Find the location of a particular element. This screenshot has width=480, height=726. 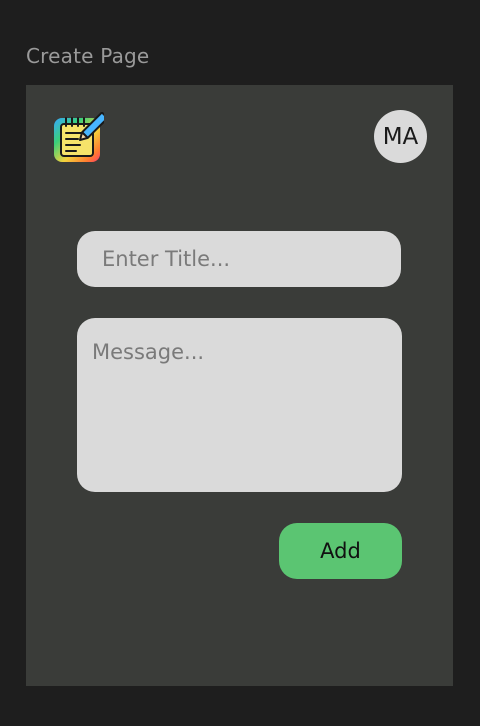

avatar: MA is located at coordinates (400, 136).